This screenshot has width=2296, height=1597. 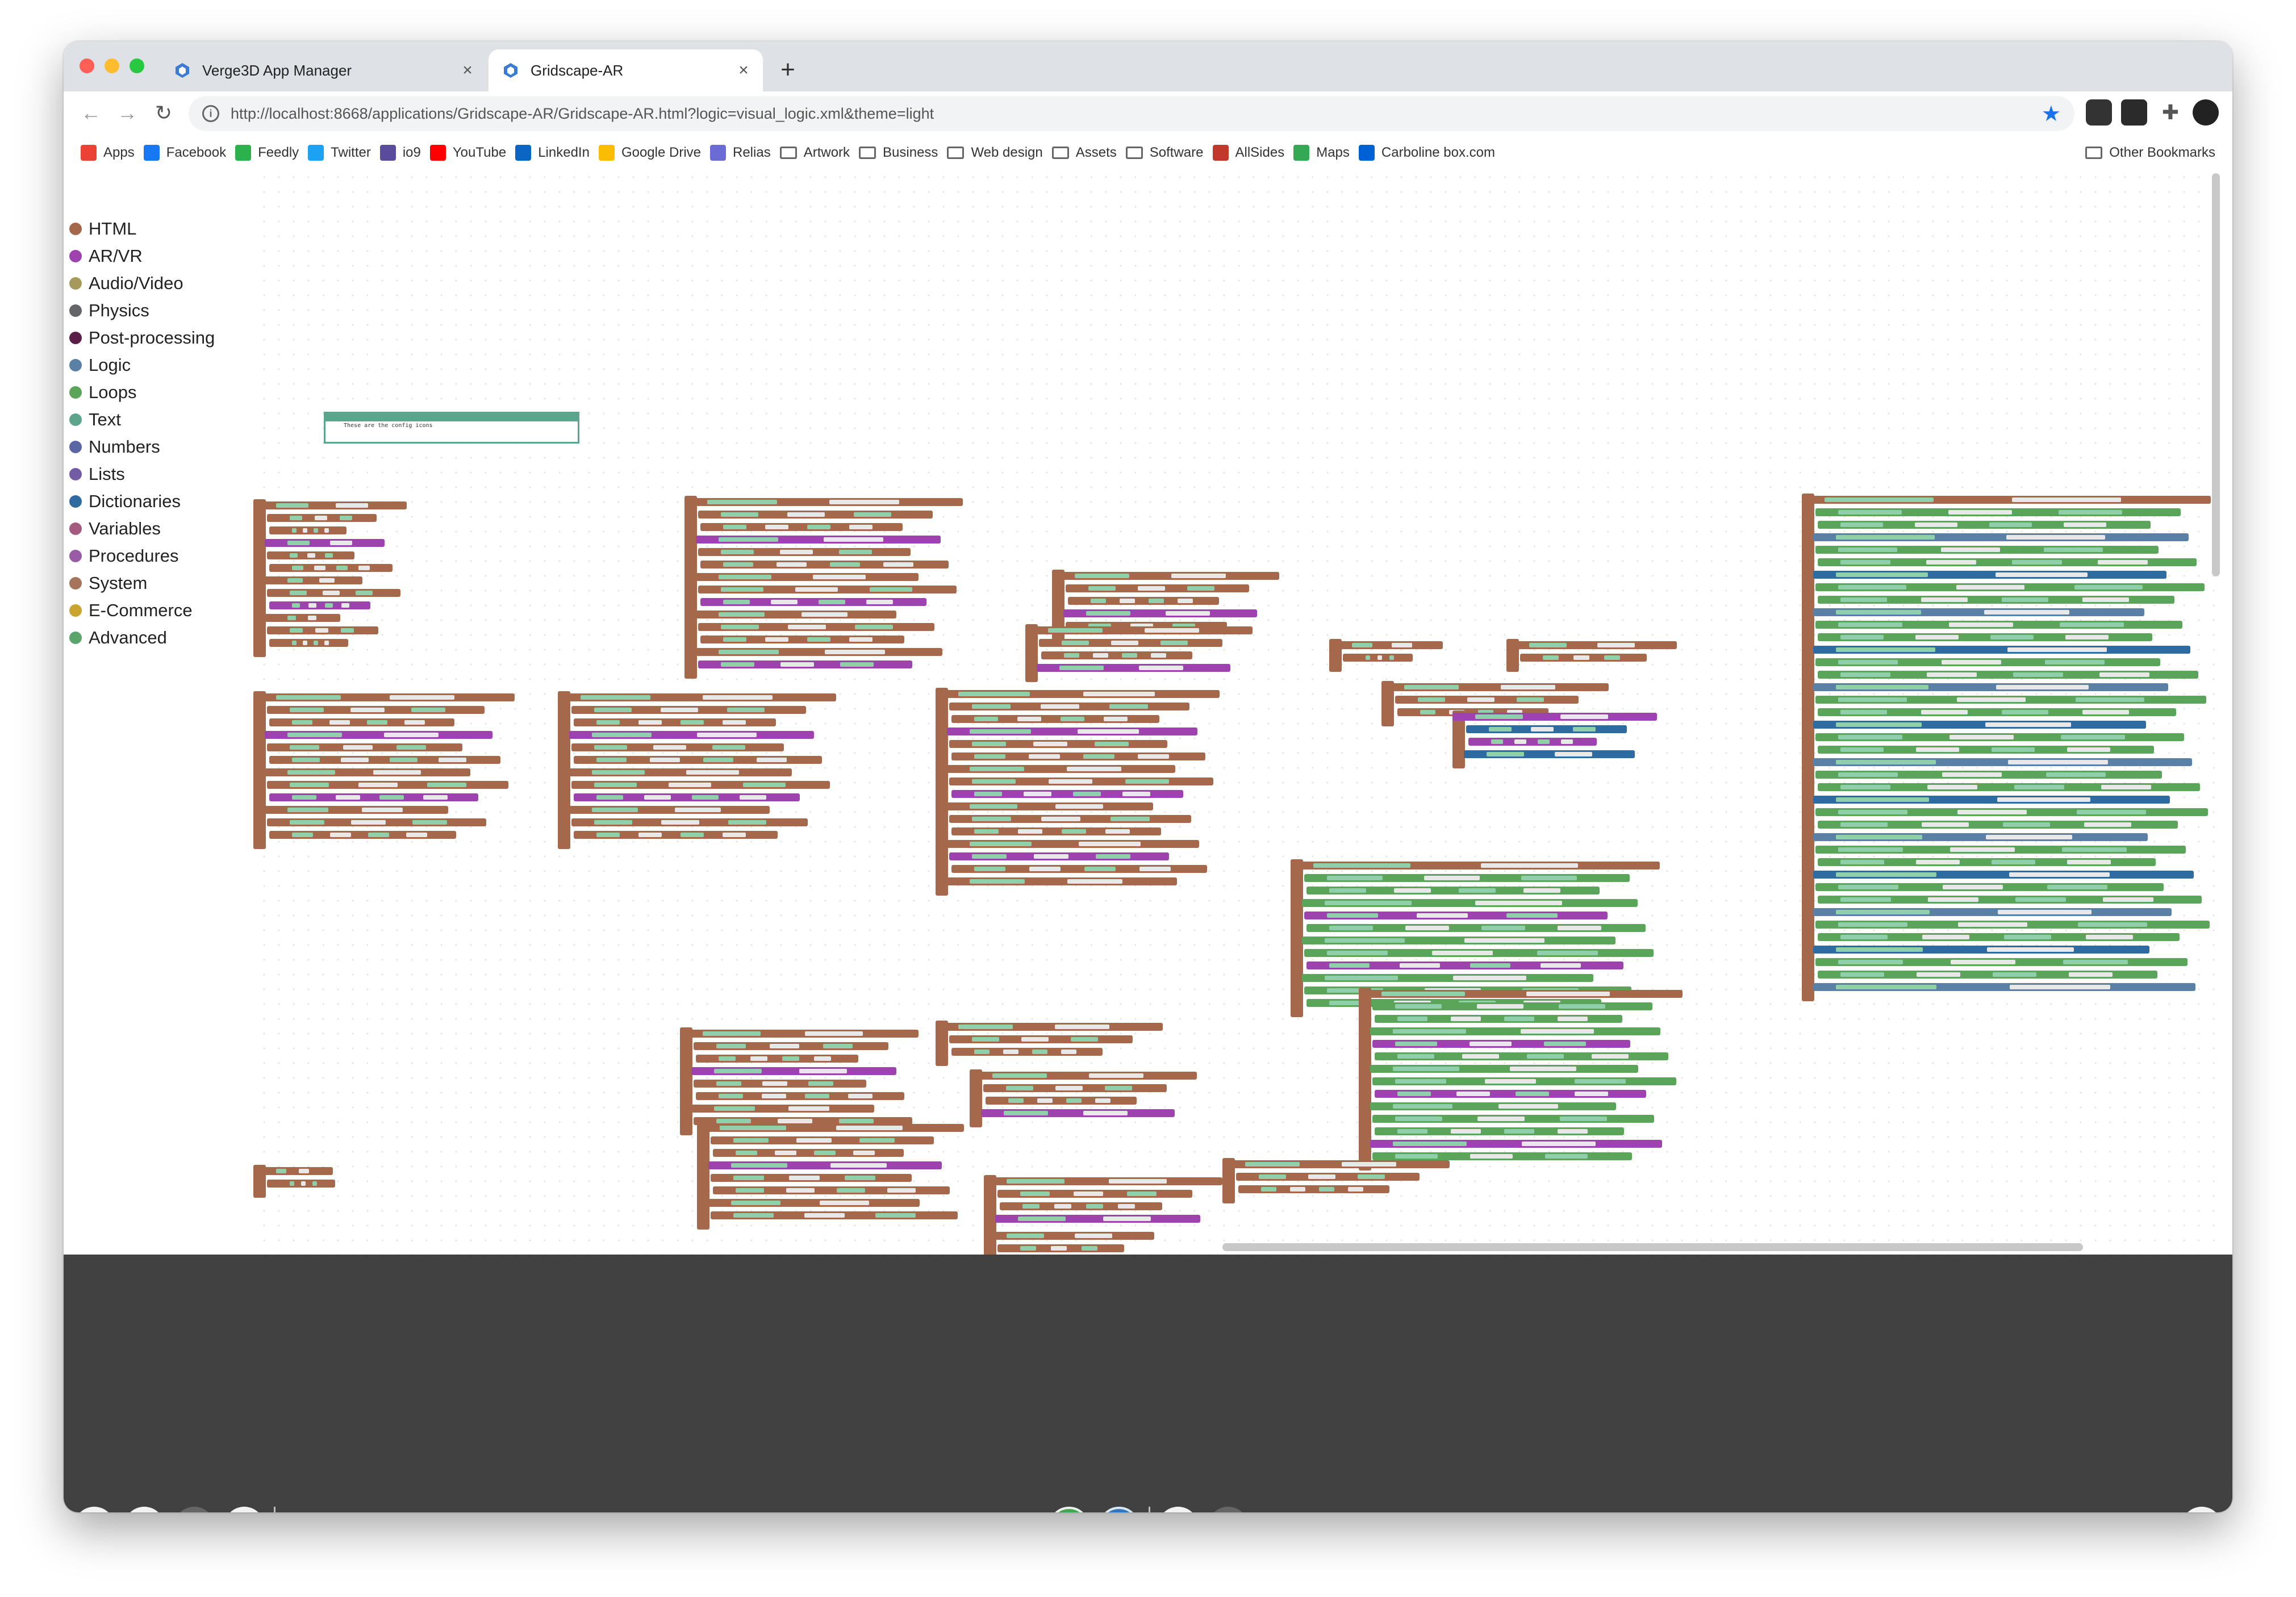 What do you see at coordinates (1178, 1509) in the screenshot?
I see `undo-icon` at bounding box center [1178, 1509].